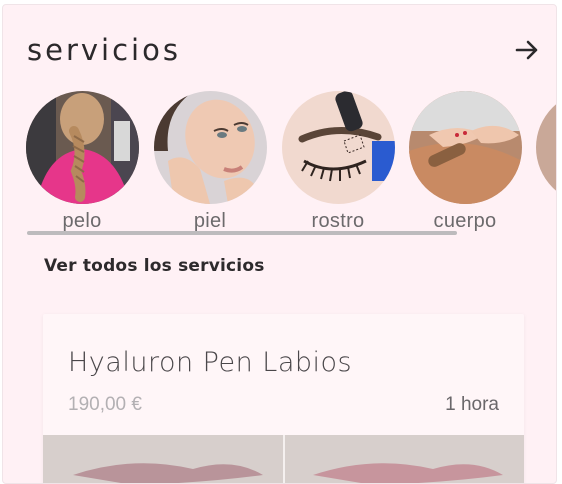 Image resolution: width=562 pixels, height=484 pixels. I want to click on card-title: Hyaluron Pen Labios, so click(210, 362).